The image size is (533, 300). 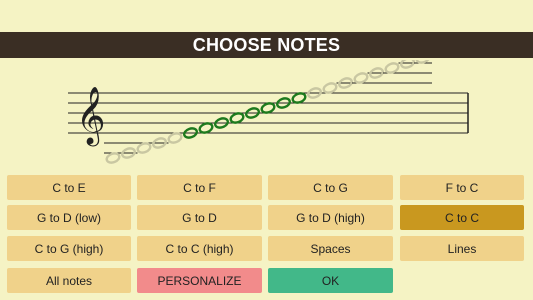 I want to click on option-label: Spaces, so click(x=330, y=248).